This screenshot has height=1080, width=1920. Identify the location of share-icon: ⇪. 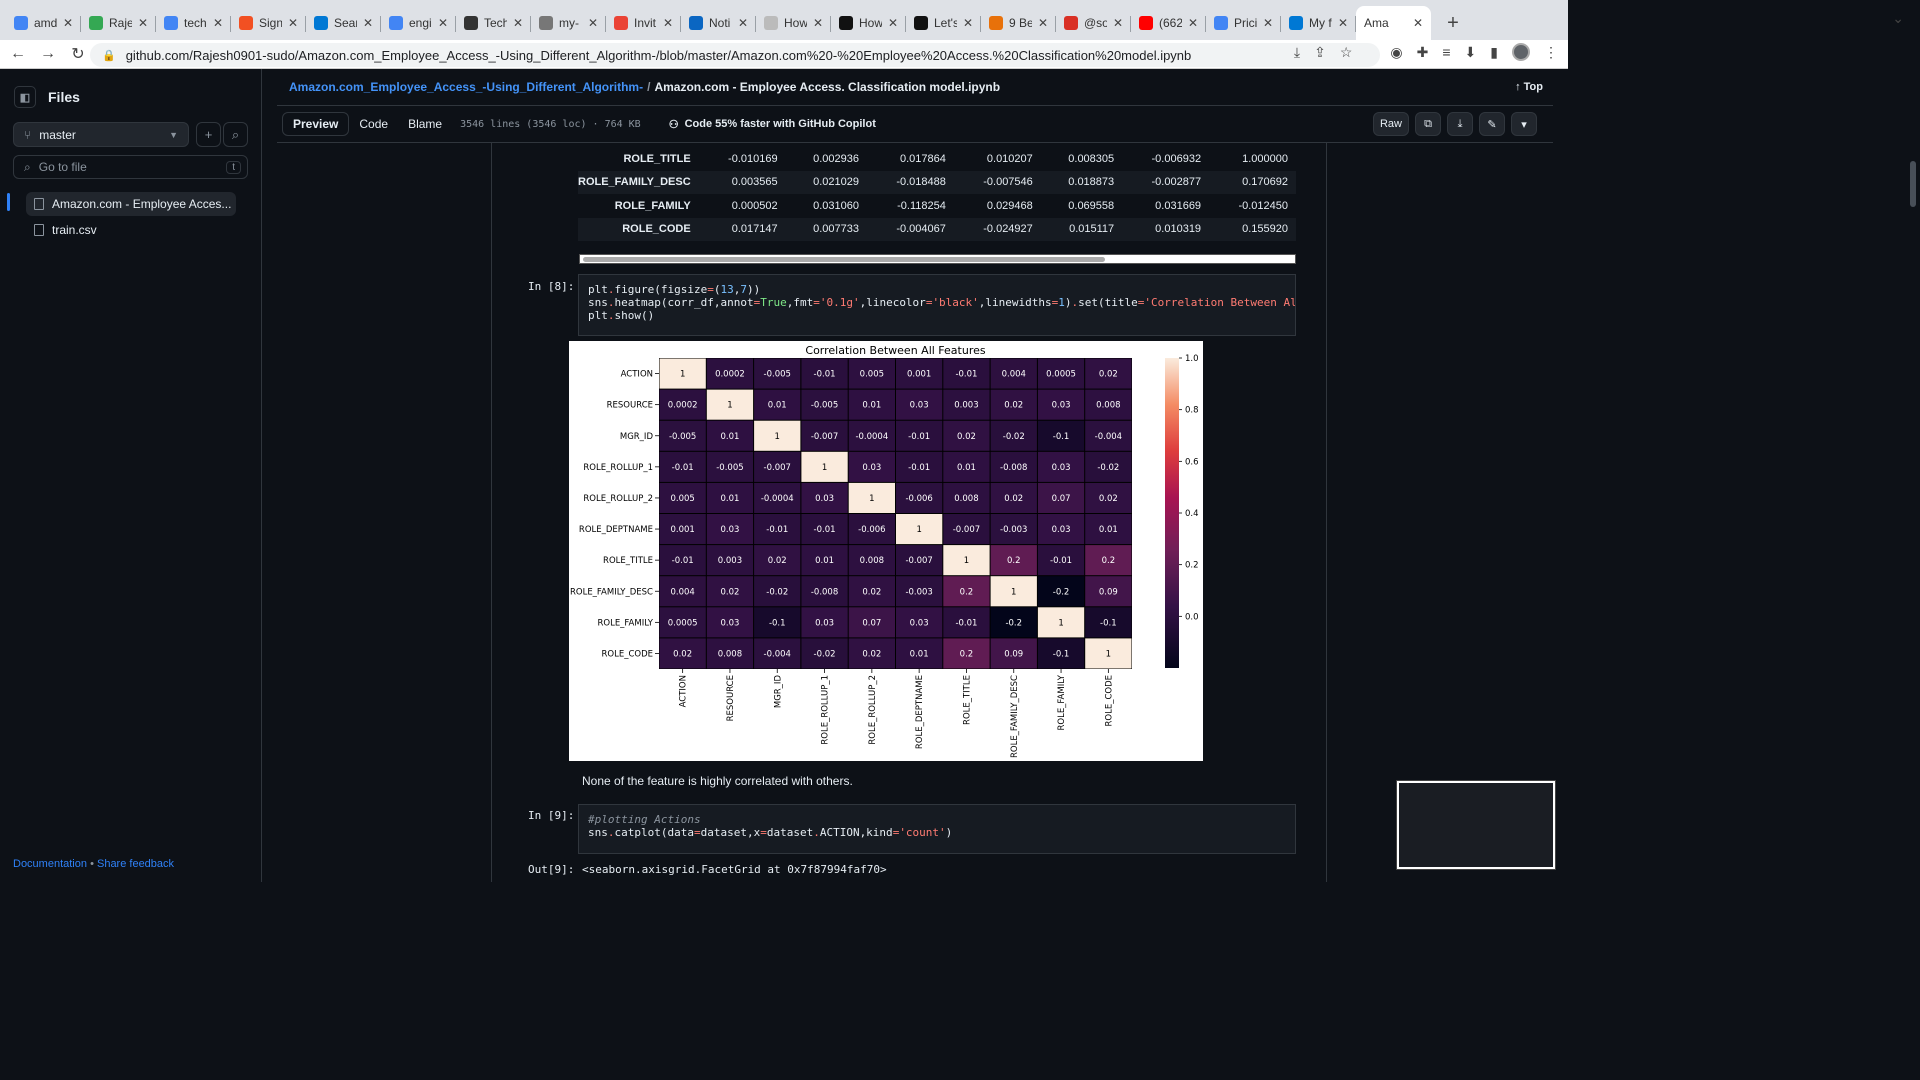
(1320, 52).